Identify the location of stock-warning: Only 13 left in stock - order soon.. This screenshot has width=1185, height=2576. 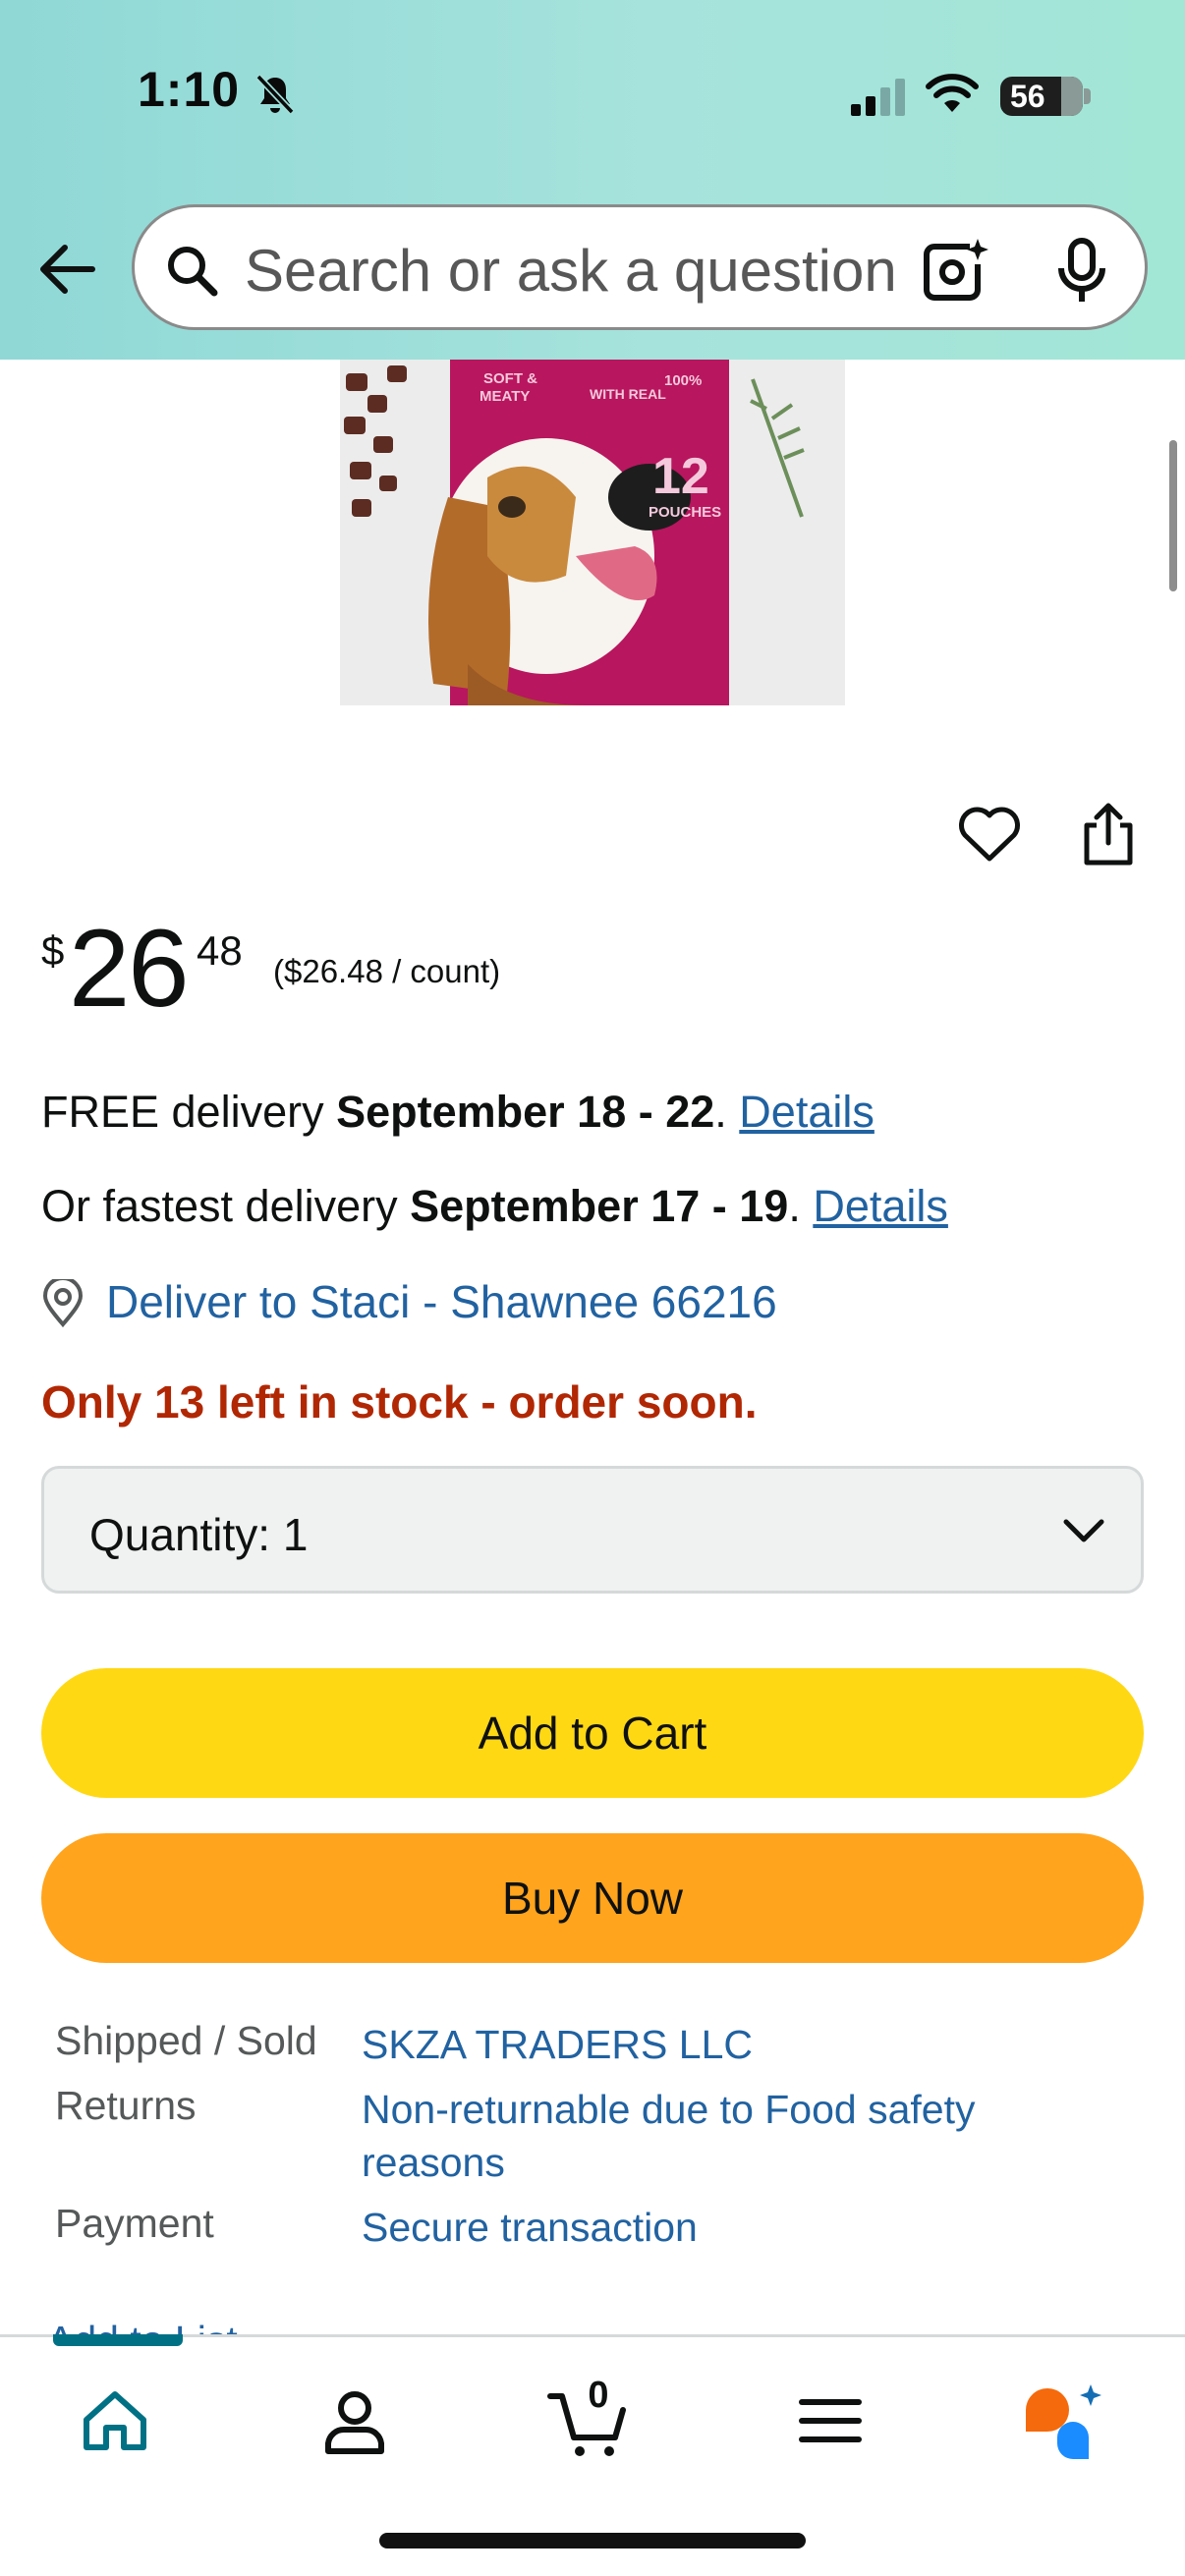
(400, 1402).